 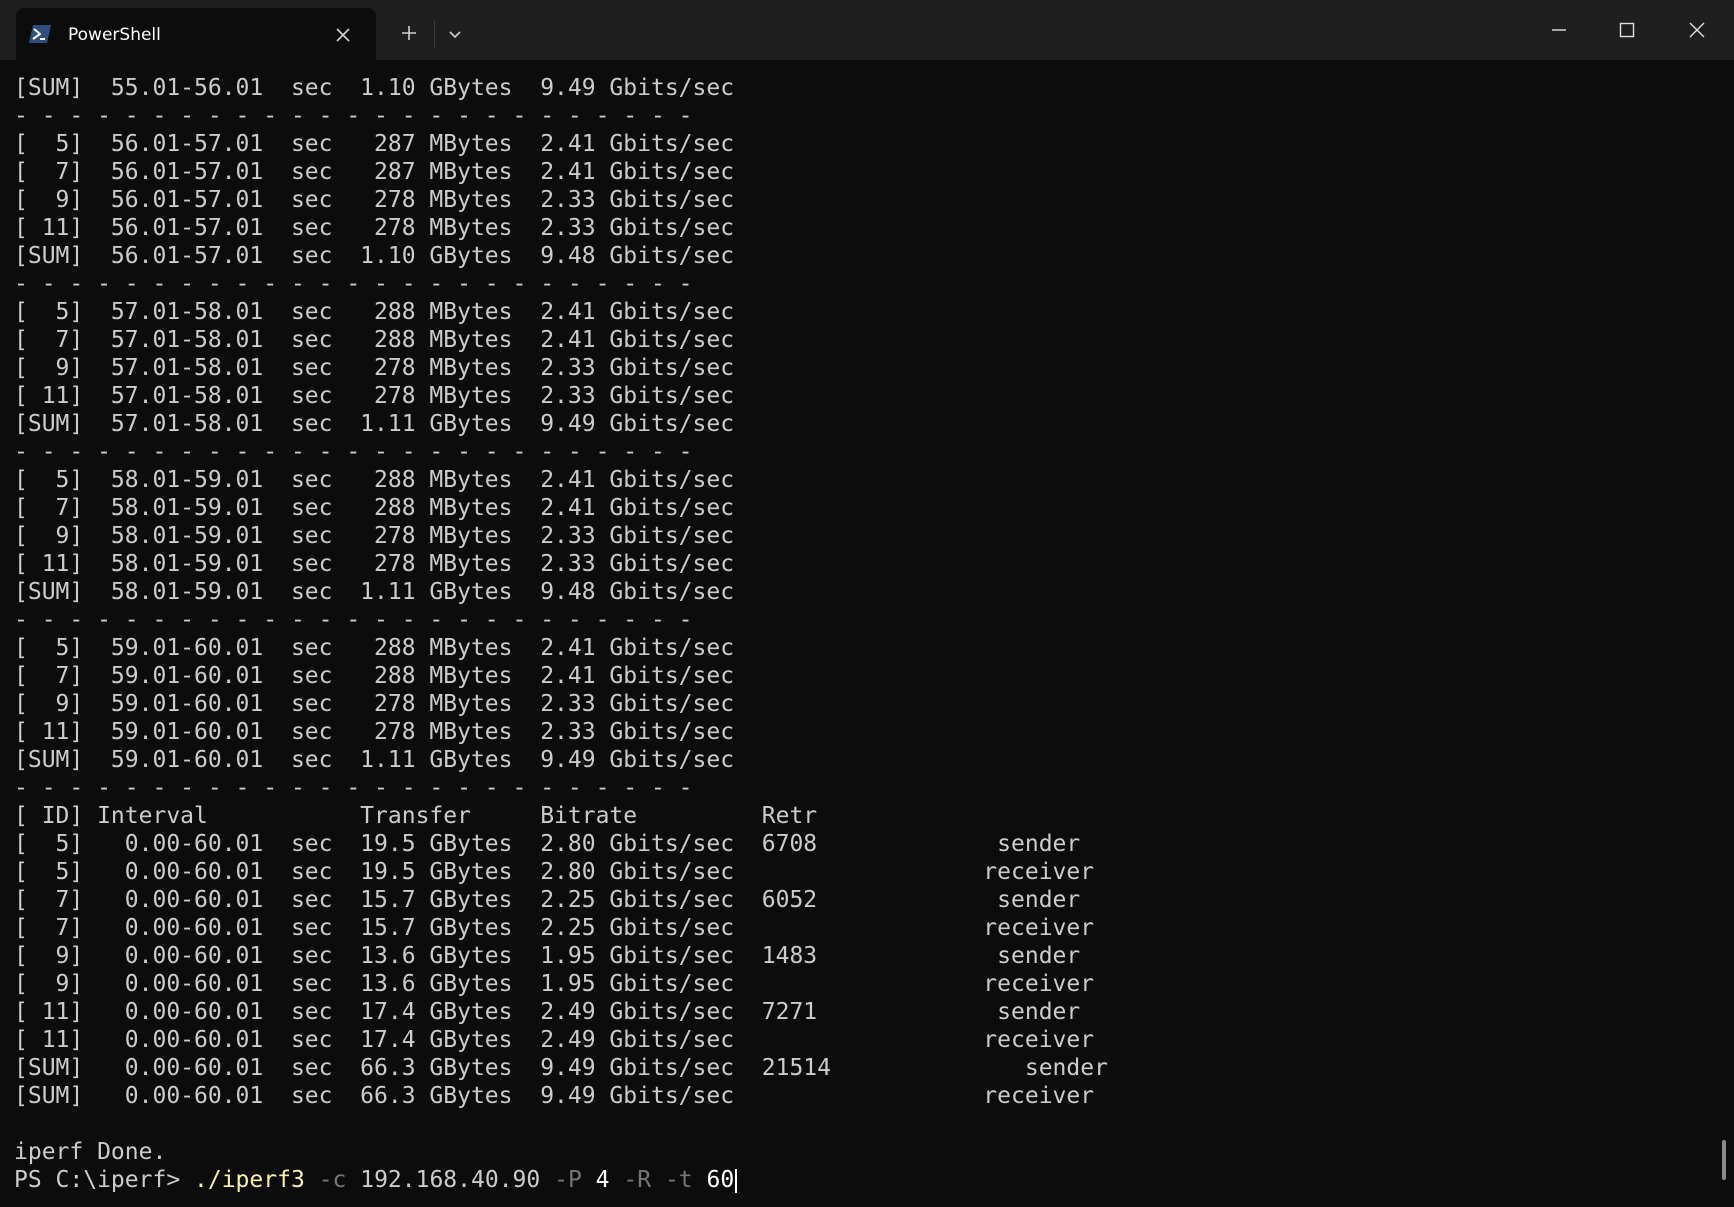 I want to click on plus-icon, so click(x=409, y=33).